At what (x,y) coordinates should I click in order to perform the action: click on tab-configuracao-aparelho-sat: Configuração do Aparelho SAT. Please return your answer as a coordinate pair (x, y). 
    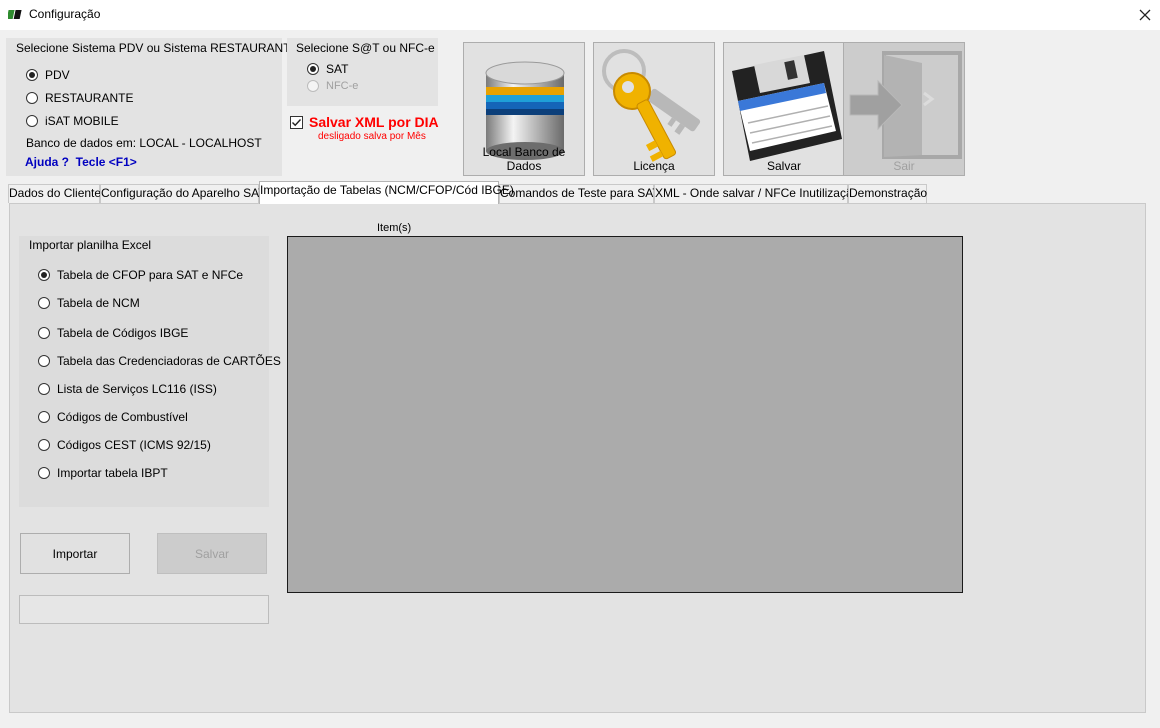
    Looking at the image, I should click on (183, 193).